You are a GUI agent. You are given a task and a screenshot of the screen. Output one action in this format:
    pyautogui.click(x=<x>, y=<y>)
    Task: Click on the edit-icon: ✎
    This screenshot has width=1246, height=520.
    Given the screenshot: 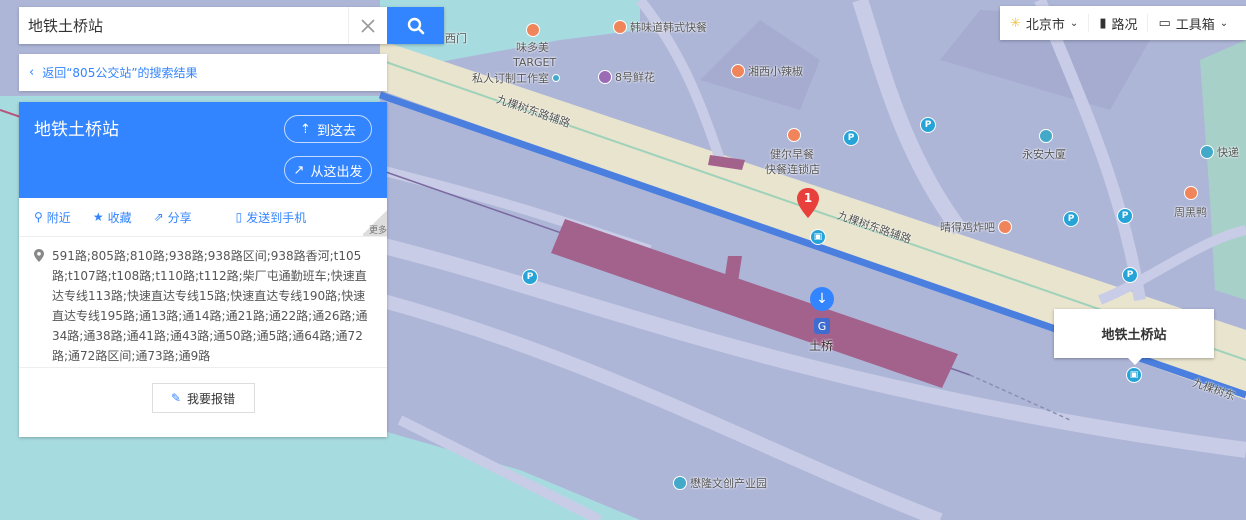 What is the action you would take?
    pyautogui.click(x=176, y=398)
    